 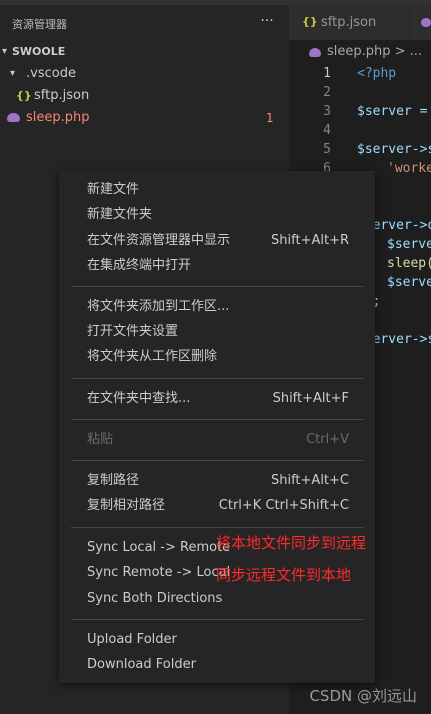 What do you see at coordinates (327, 92) in the screenshot?
I see `line-number: 2` at bounding box center [327, 92].